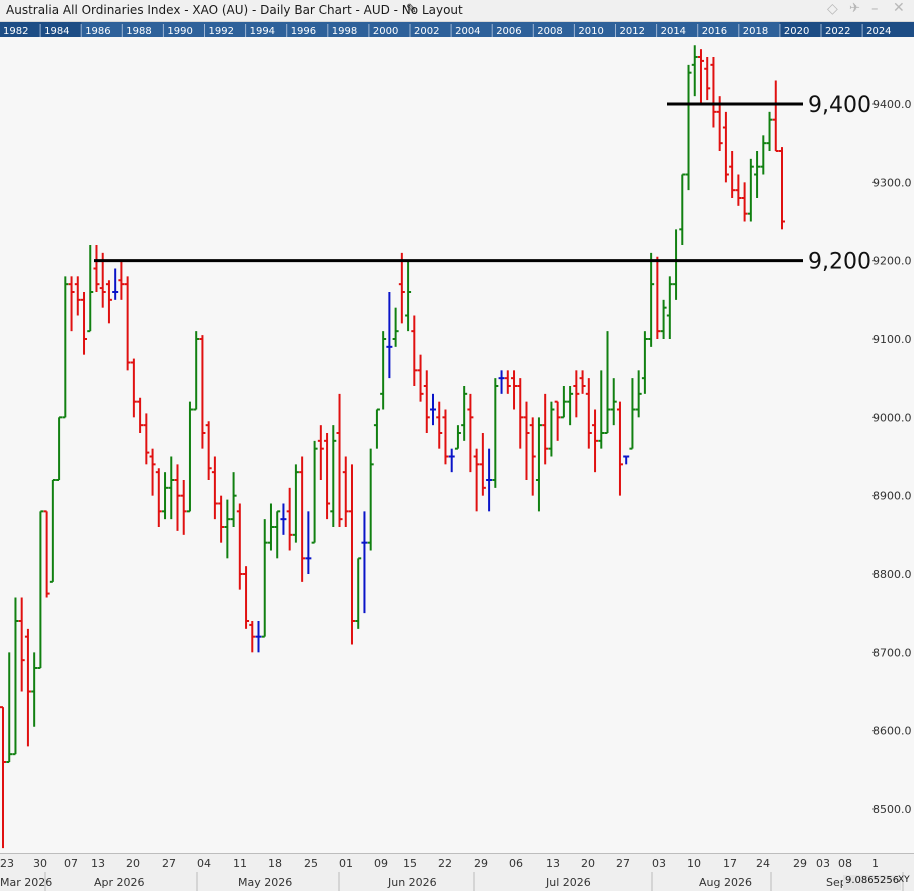 The image size is (914, 891). I want to click on y-tick-label: 9000.0, so click(892, 417).